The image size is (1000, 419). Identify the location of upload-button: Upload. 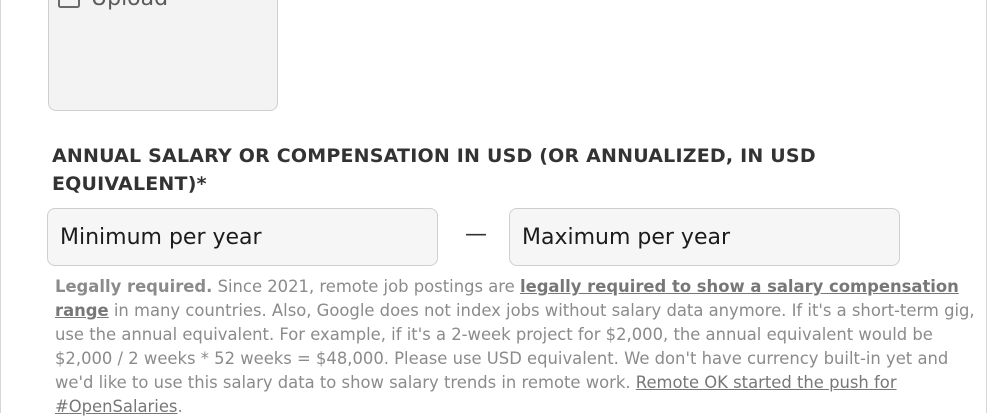
(112, 6).